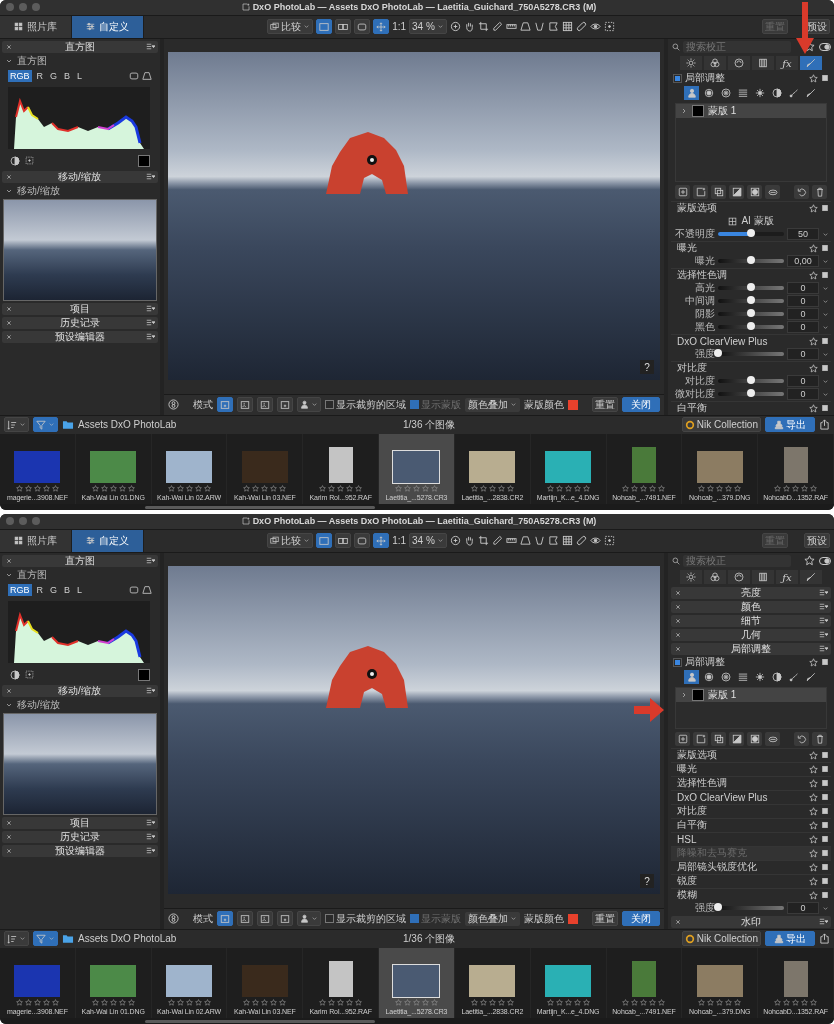 This screenshot has width=834, height=1024. I want to click on palette-header: 细节, so click(751, 620).